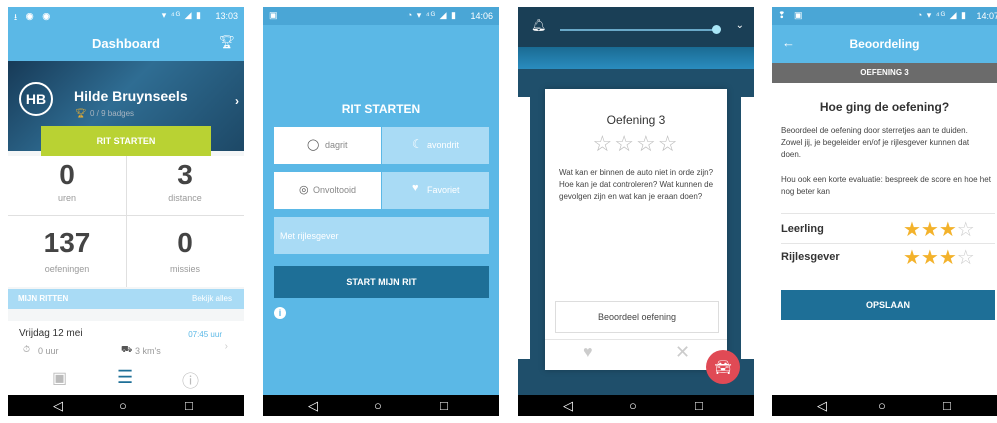 The height and width of the screenshot is (423, 997). I want to click on onvoltooid-option: ◎ Onvoltooid, so click(327, 190).